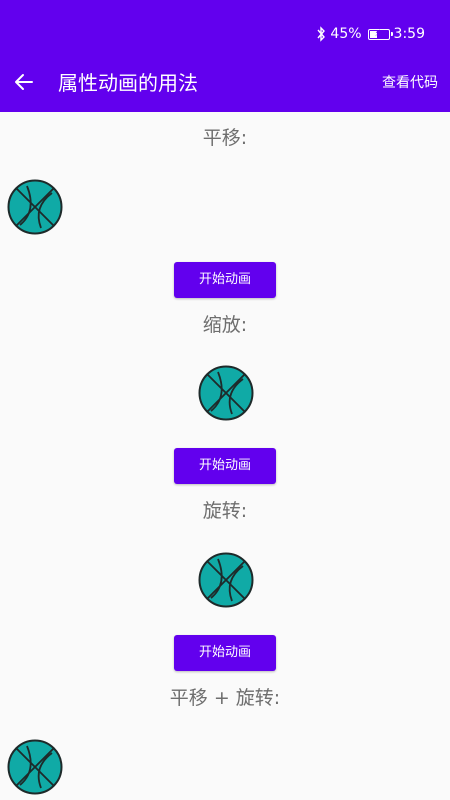  What do you see at coordinates (225, 84) in the screenshot?
I see `app-bar: 属性动画的用法 查看代码` at bounding box center [225, 84].